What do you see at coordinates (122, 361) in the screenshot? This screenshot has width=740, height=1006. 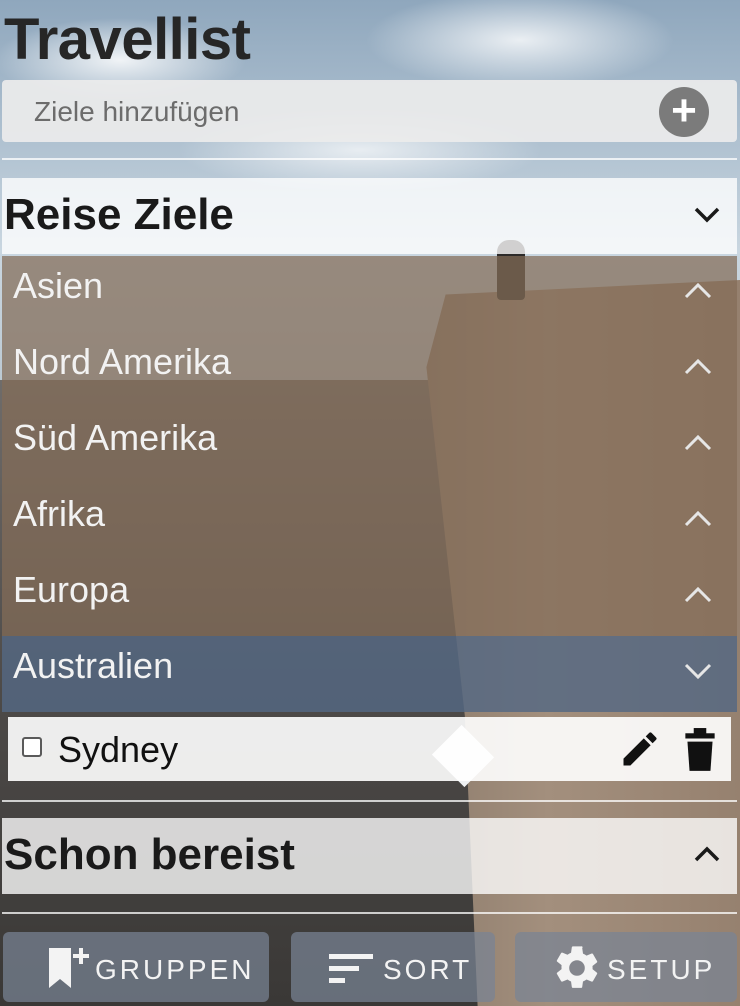 I see `group-label: Nord Amerika` at bounding box center [122, 361].